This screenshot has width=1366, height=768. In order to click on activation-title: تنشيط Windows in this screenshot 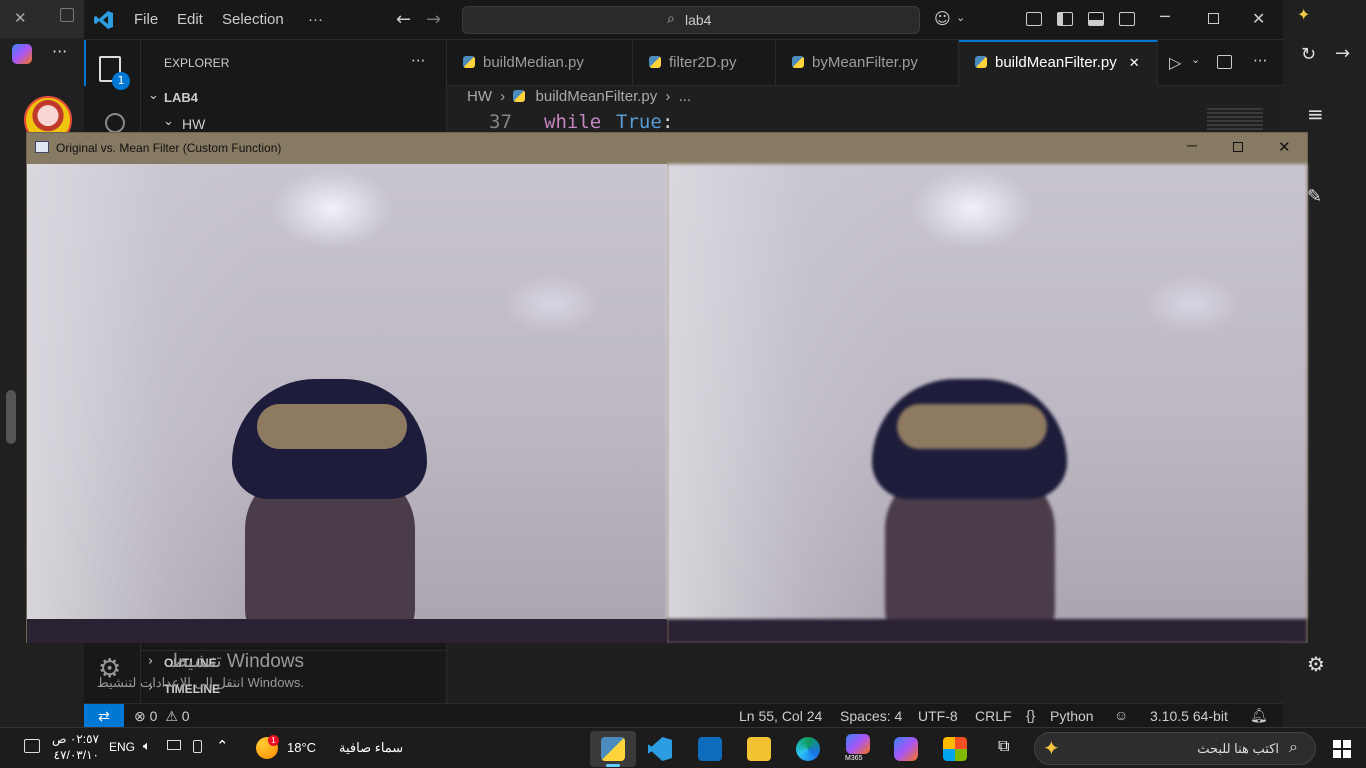, I will do `click(236, 661)`.